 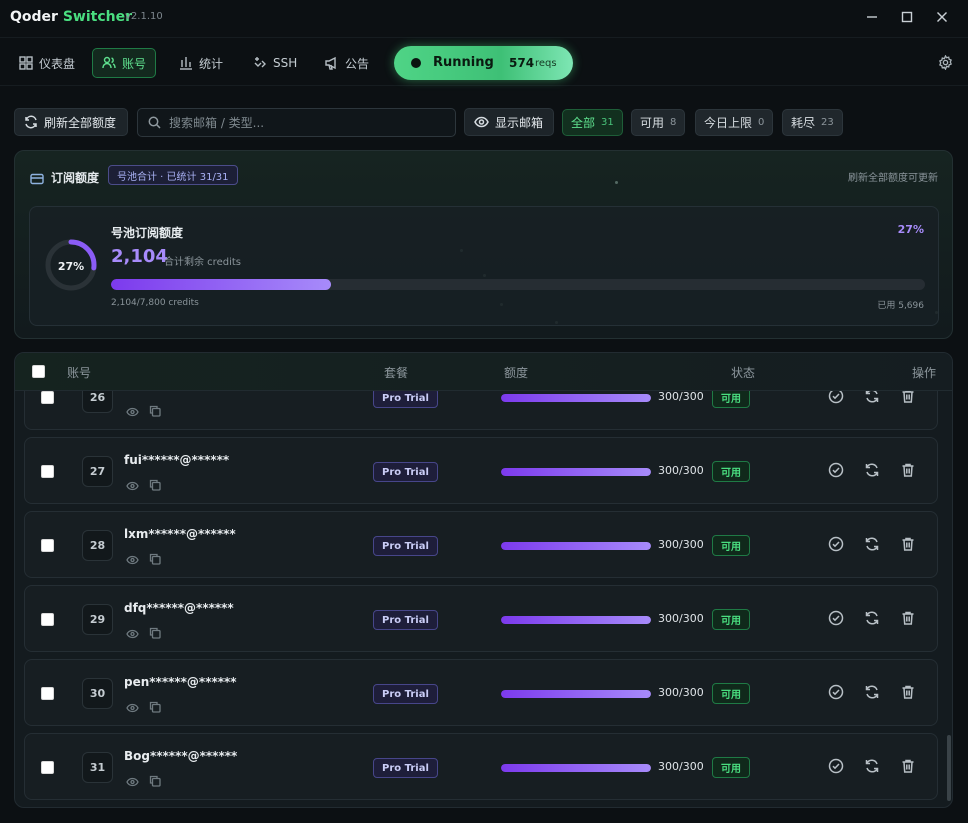 I want to click on row-email: Bog******@******, so click(x=181, y=756).